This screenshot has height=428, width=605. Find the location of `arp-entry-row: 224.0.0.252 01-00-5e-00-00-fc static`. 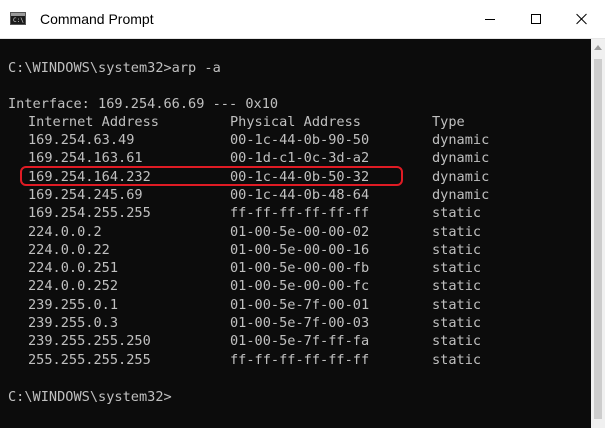

arp-entry-row: 224.0.0.252 01-00-5e-00-00-fc static is located at coordinates (295, 286).